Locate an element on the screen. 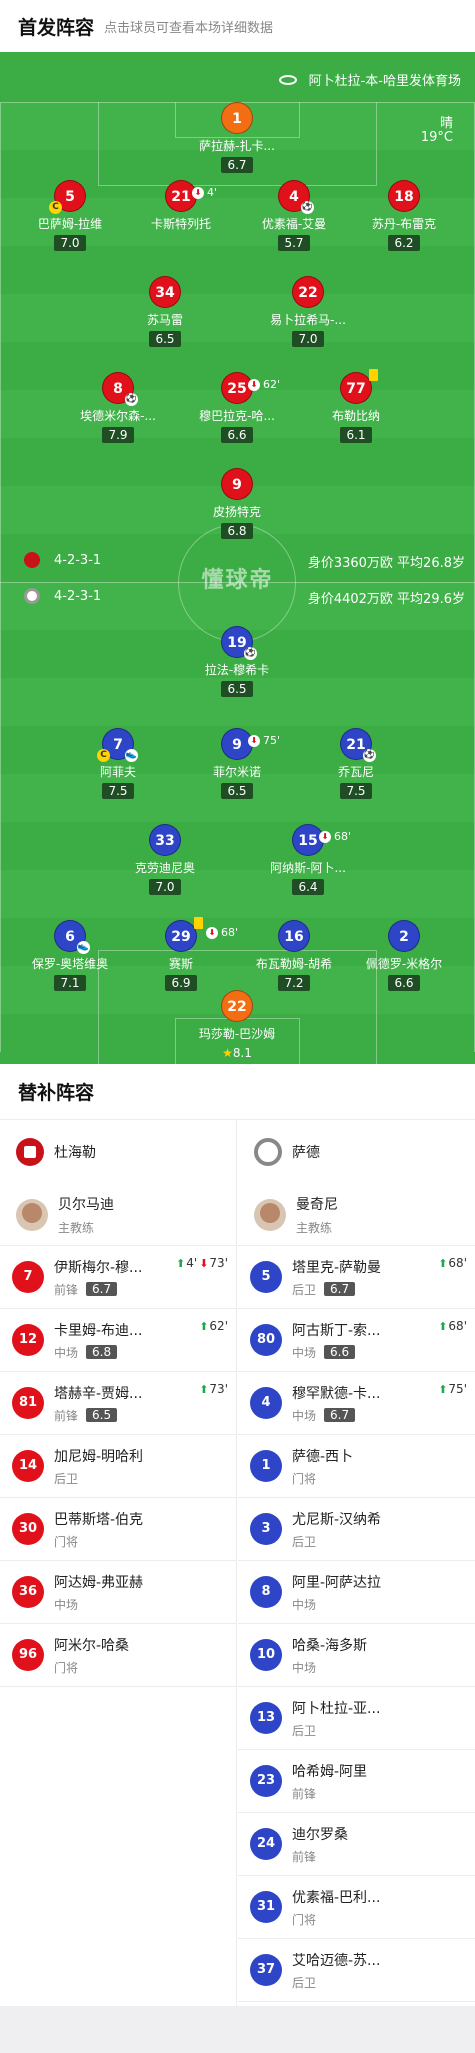 The image size is (475, 2053). player-number: 22 is located at coordinates (237, 1006).